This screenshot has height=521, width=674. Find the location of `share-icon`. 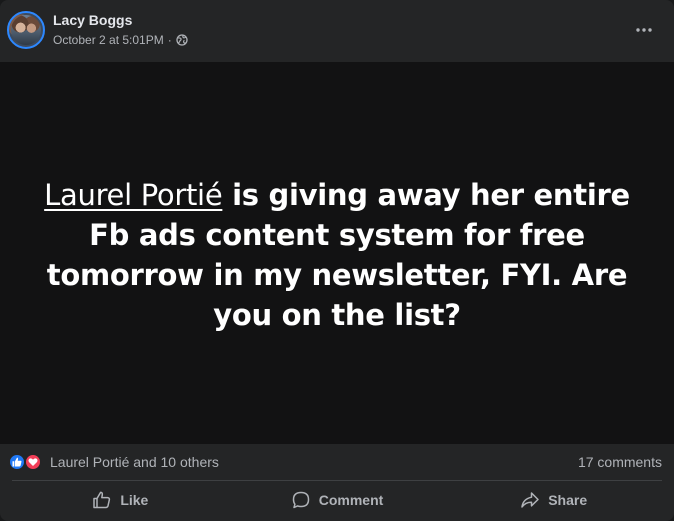

share-icon is located at coordinates (530, 500).